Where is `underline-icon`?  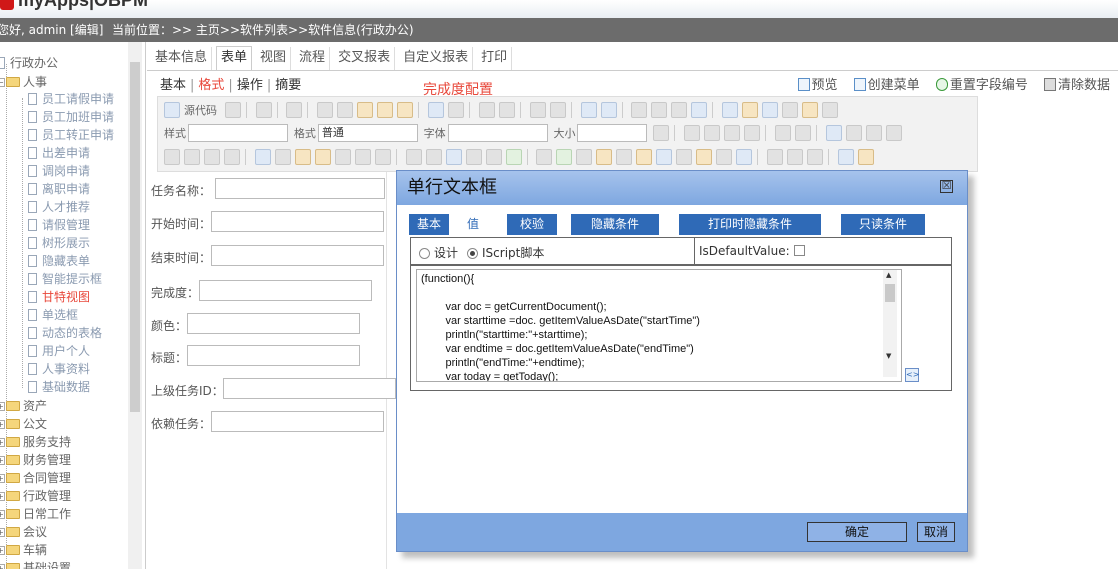
underline-icon is located at coordinates (732, 133).